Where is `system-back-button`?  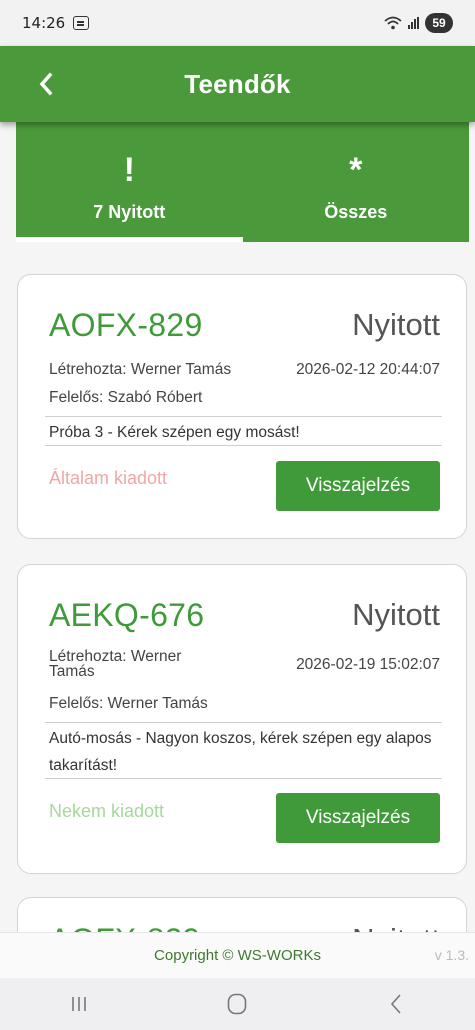
system-back-button is located at coordinates (396, 1004).